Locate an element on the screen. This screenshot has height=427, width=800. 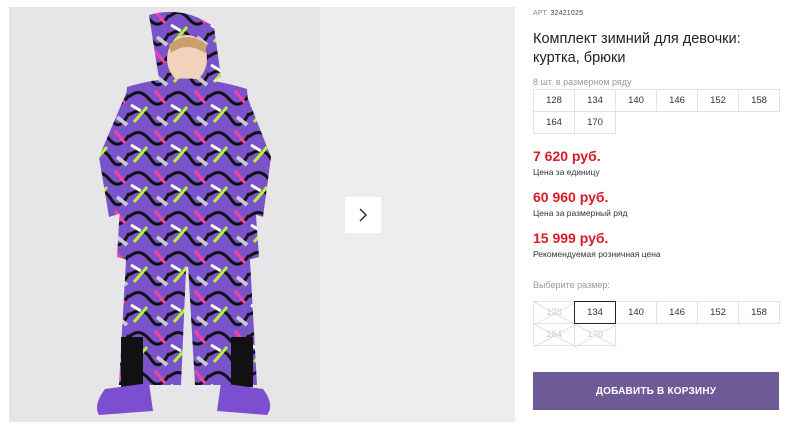
add-to-cart-button: ДОБАВИТЬ В КОРЗИНУ is located at coordinates (656, 391).